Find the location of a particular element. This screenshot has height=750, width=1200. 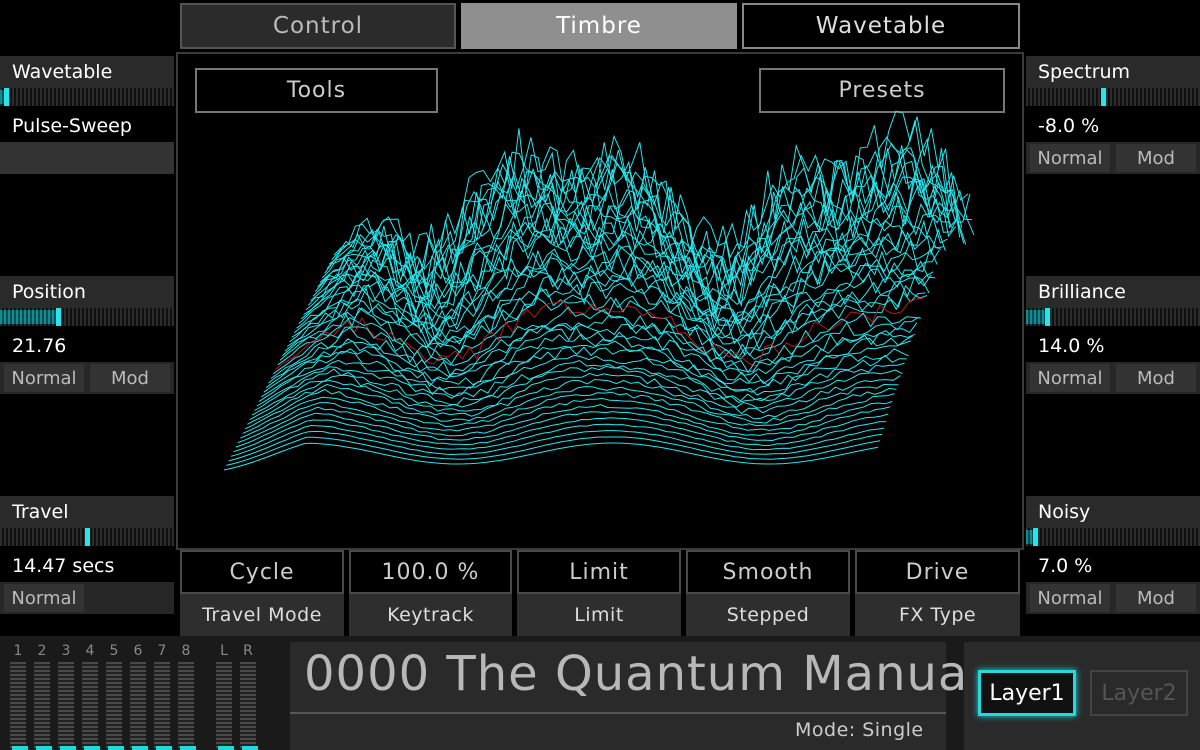

brilliance-mod-button: Mod is located at coordinates (1156, 378).